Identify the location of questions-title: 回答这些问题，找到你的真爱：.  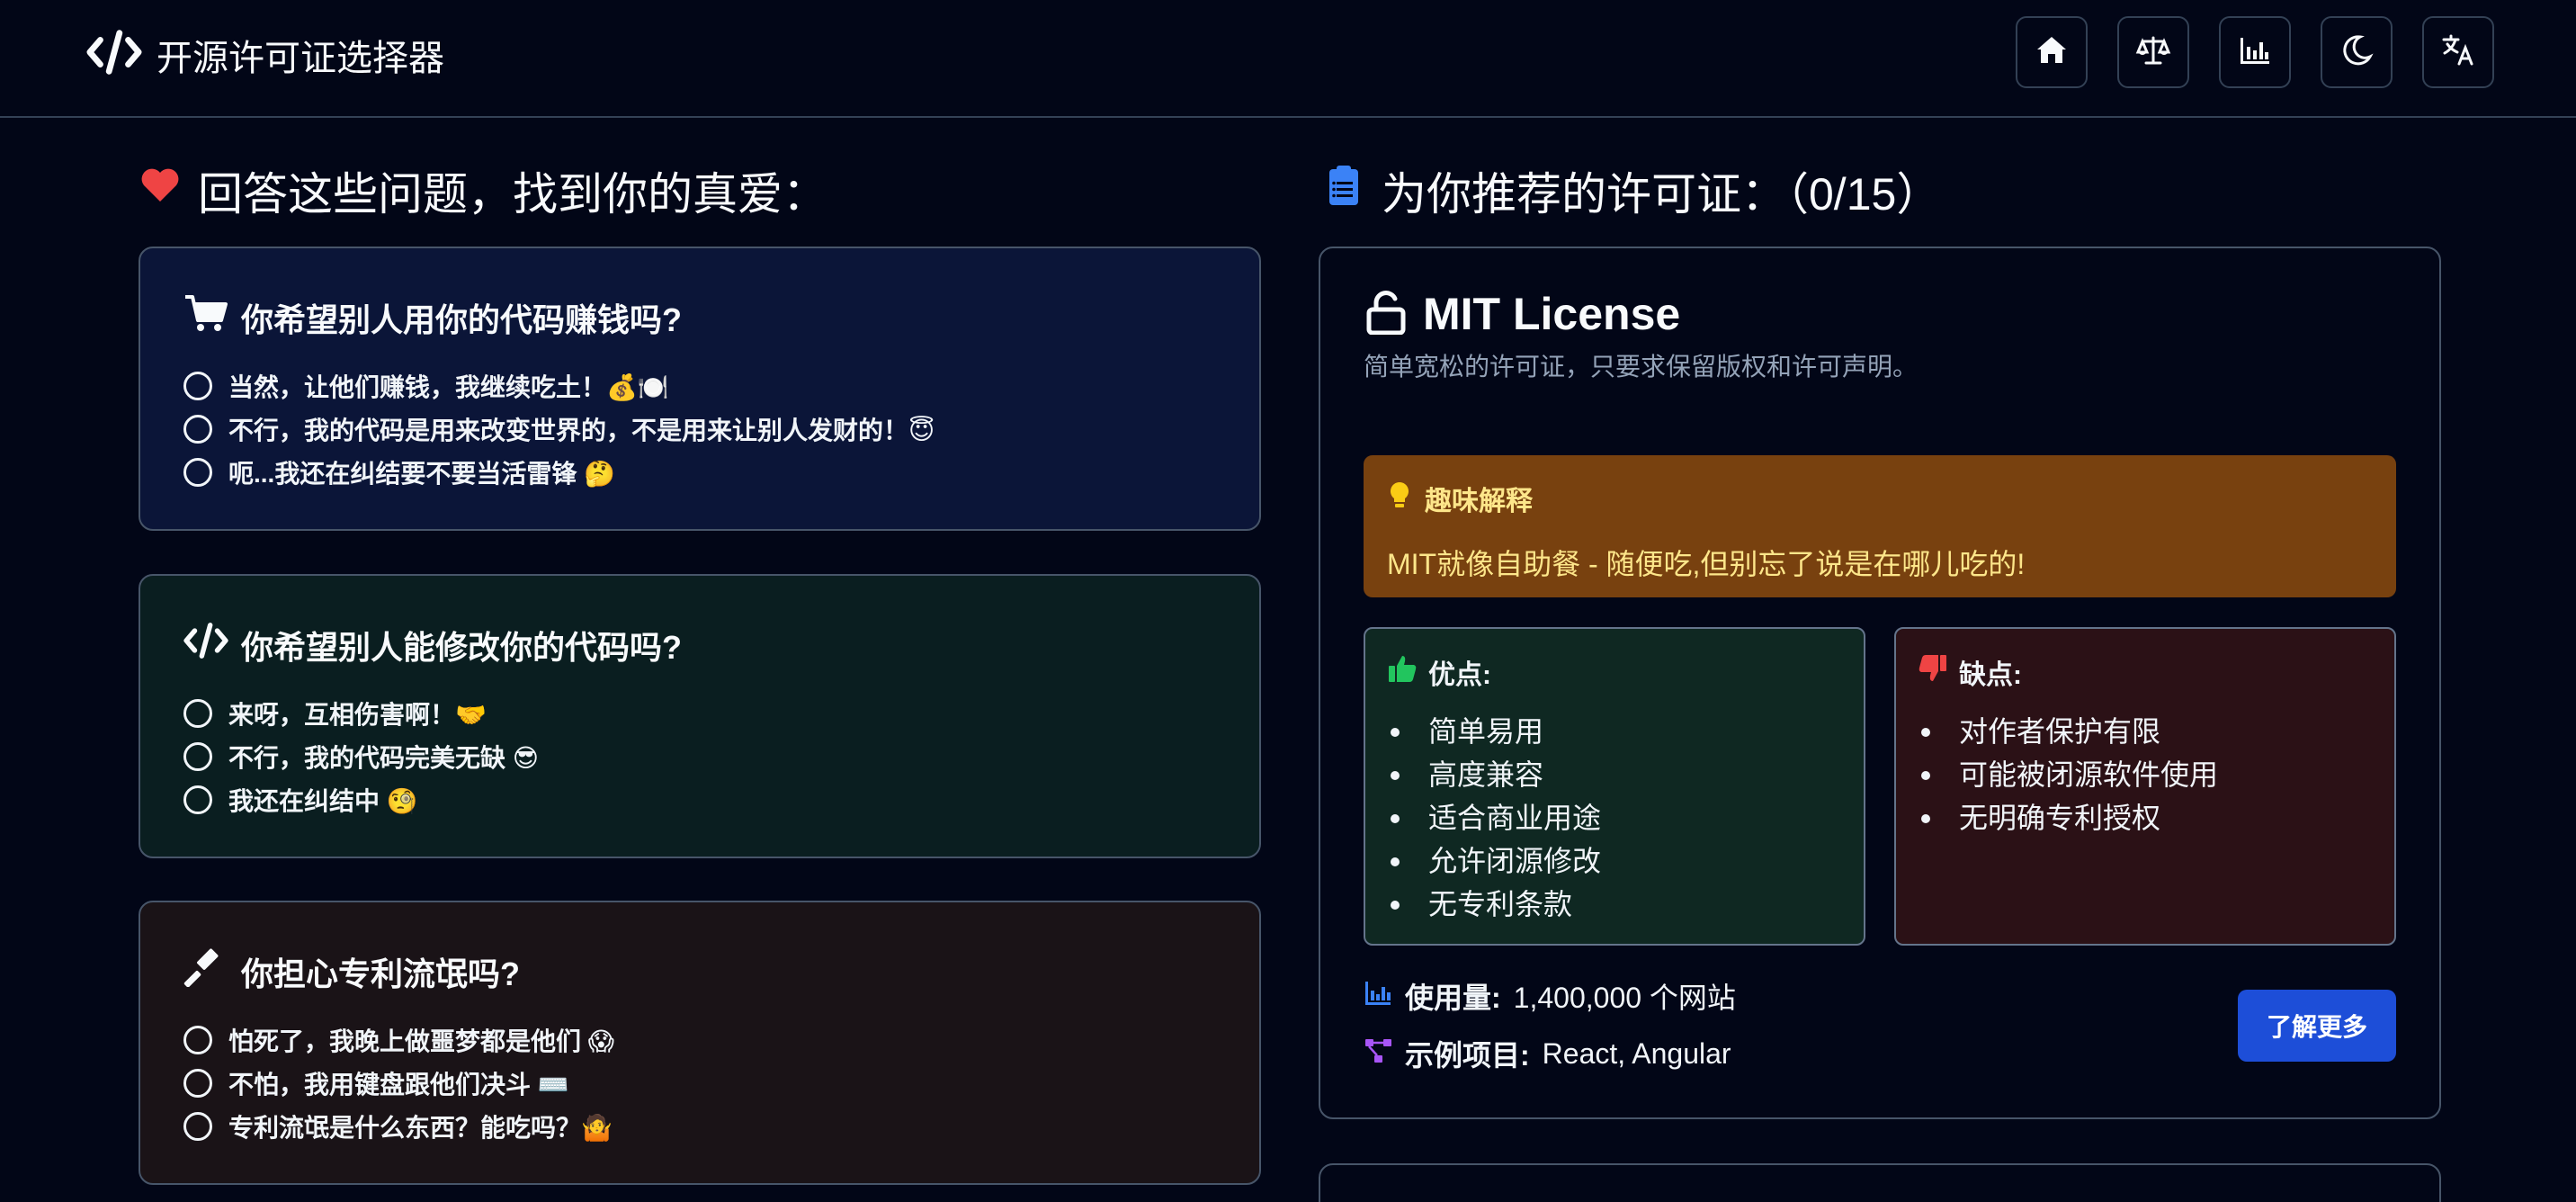
(483, 190).